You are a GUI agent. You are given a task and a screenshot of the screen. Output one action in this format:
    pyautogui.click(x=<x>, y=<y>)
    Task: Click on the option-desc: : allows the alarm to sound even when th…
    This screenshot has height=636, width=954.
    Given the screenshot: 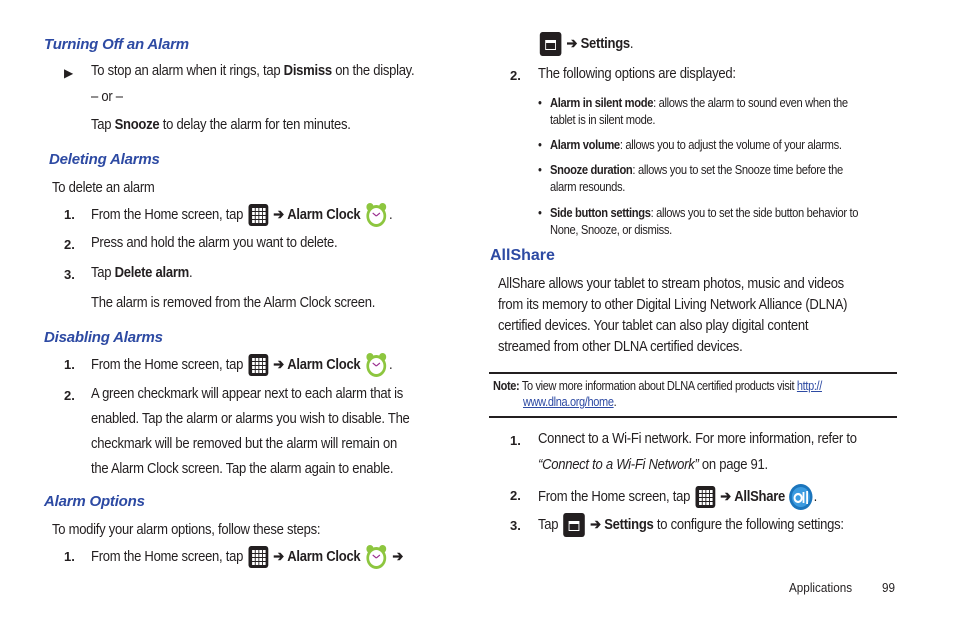 What is the action you would take?
    pyautogui.click(x=750, y=102)
    